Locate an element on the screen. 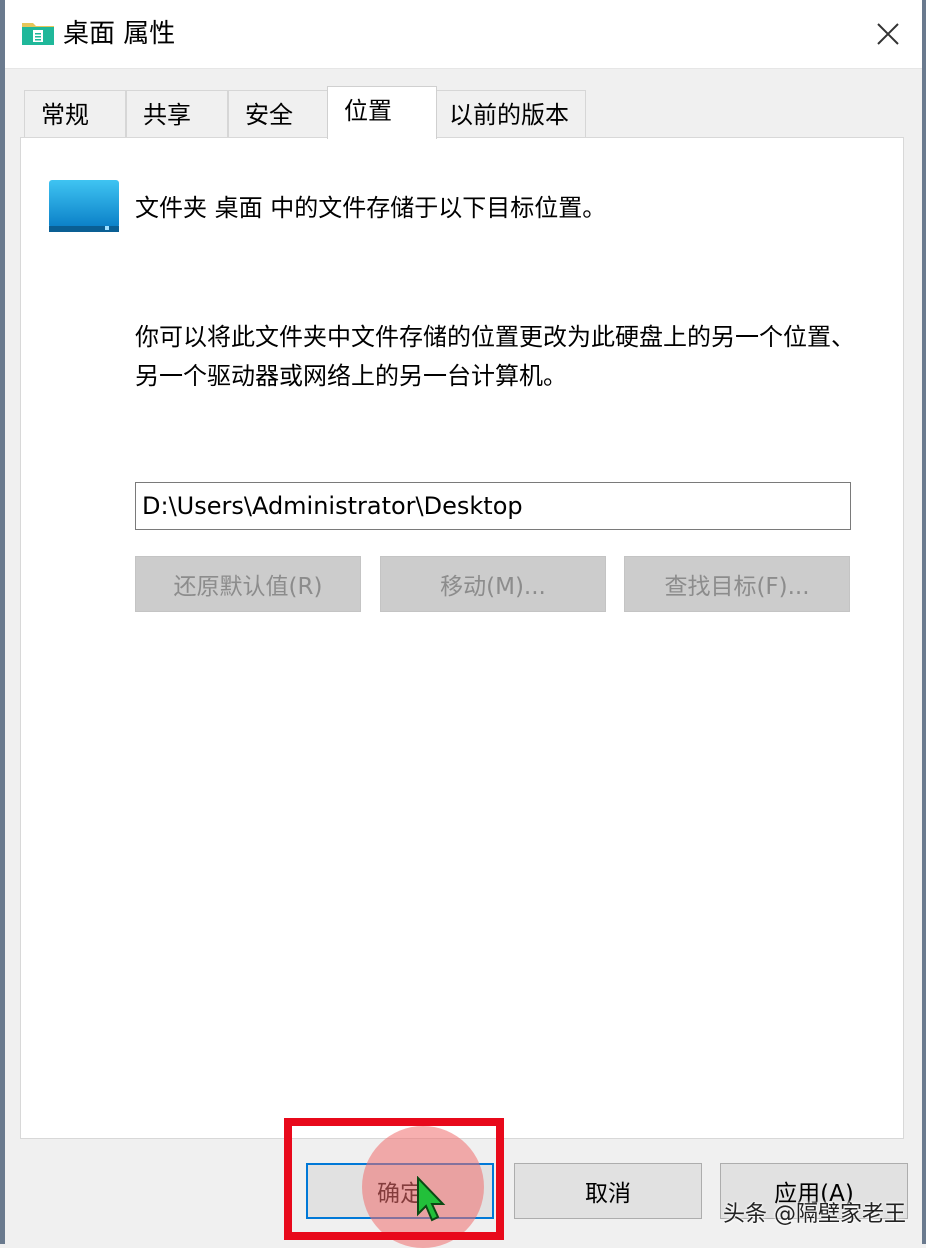 The height and width of the screenshot is (1248, 926). window-title: 桌面 属性 is located at coordinates (119, 34).